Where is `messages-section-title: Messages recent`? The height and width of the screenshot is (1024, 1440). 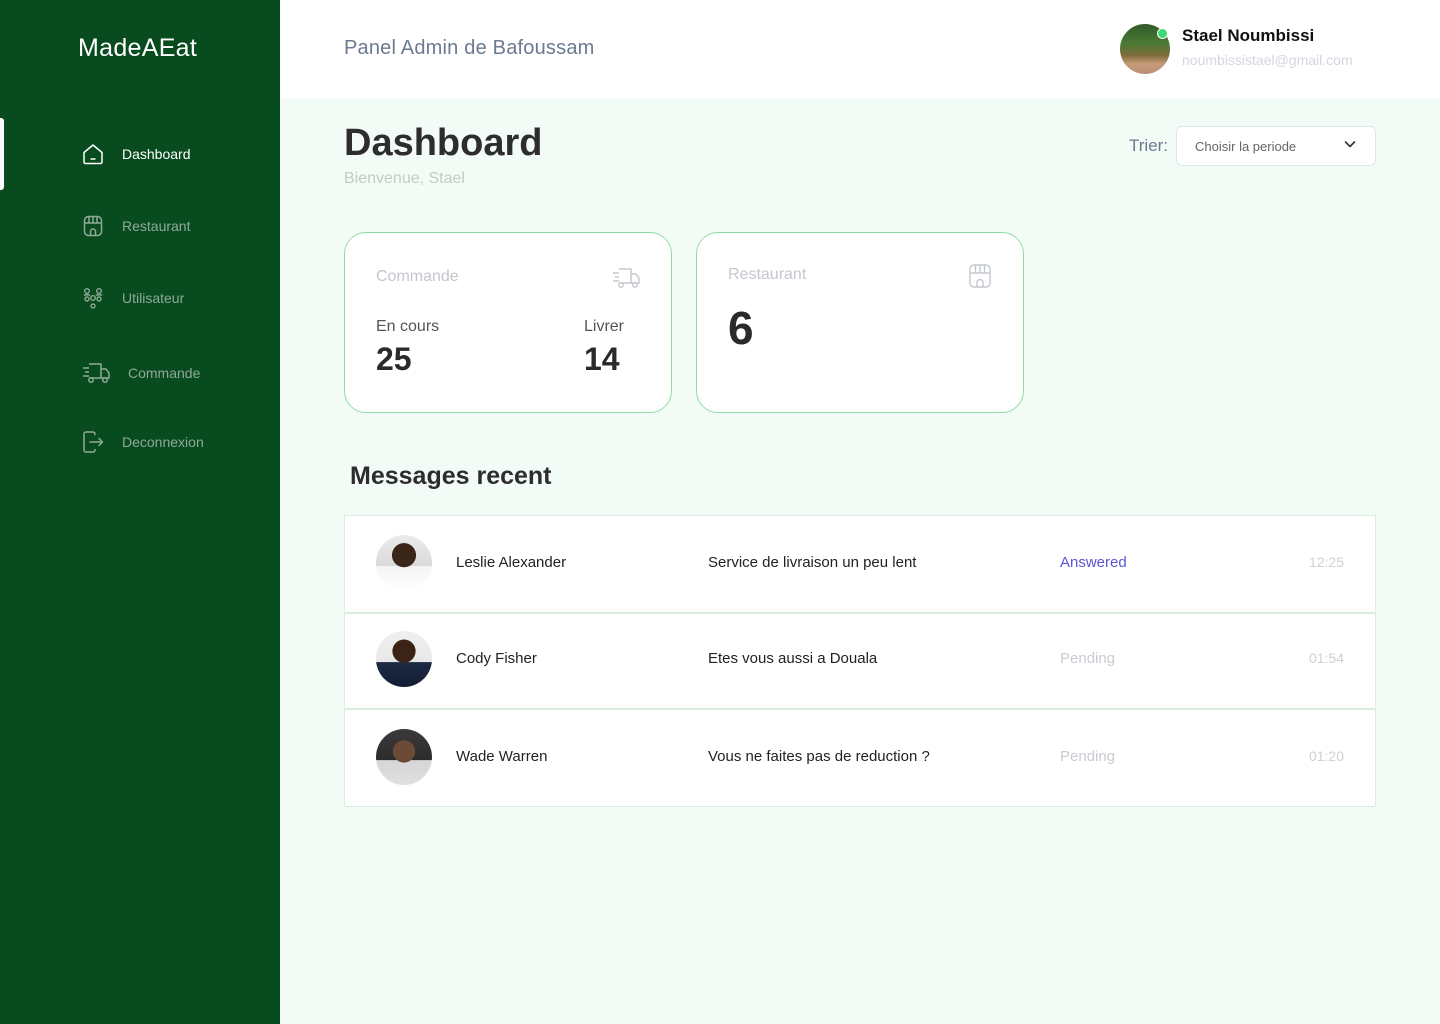
messages-section-title: Messages recent is located at coordinates (451, 476).